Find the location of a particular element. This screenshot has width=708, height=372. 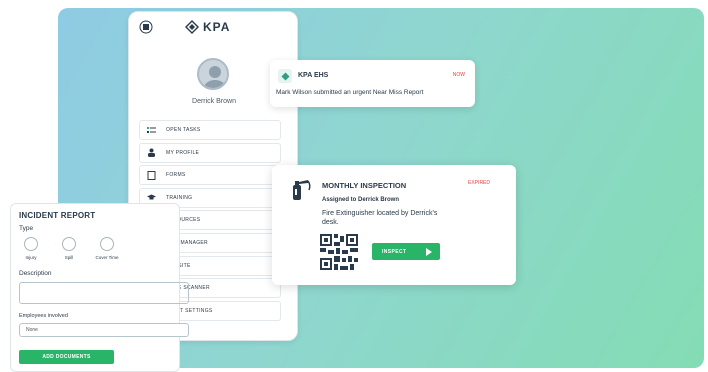

add-documents-button: ADD DOCUMENTS is located at coordinates (66, 357).